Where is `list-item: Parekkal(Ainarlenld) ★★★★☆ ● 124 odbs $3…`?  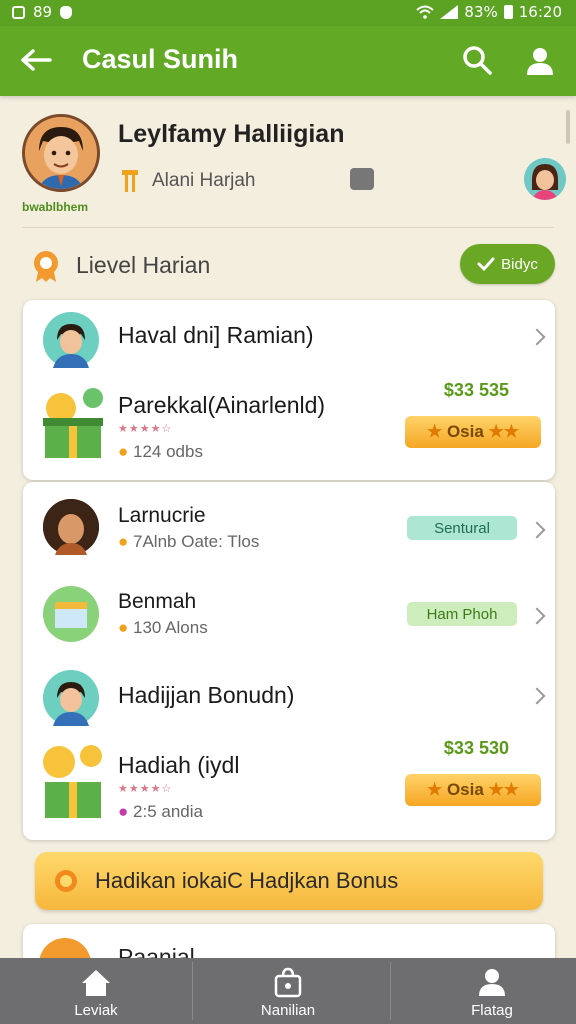
list-item: Parekkal(Ainarlenld) ★★★★☆ ● 124 odbs $3… is located at coordinates (289, 429).